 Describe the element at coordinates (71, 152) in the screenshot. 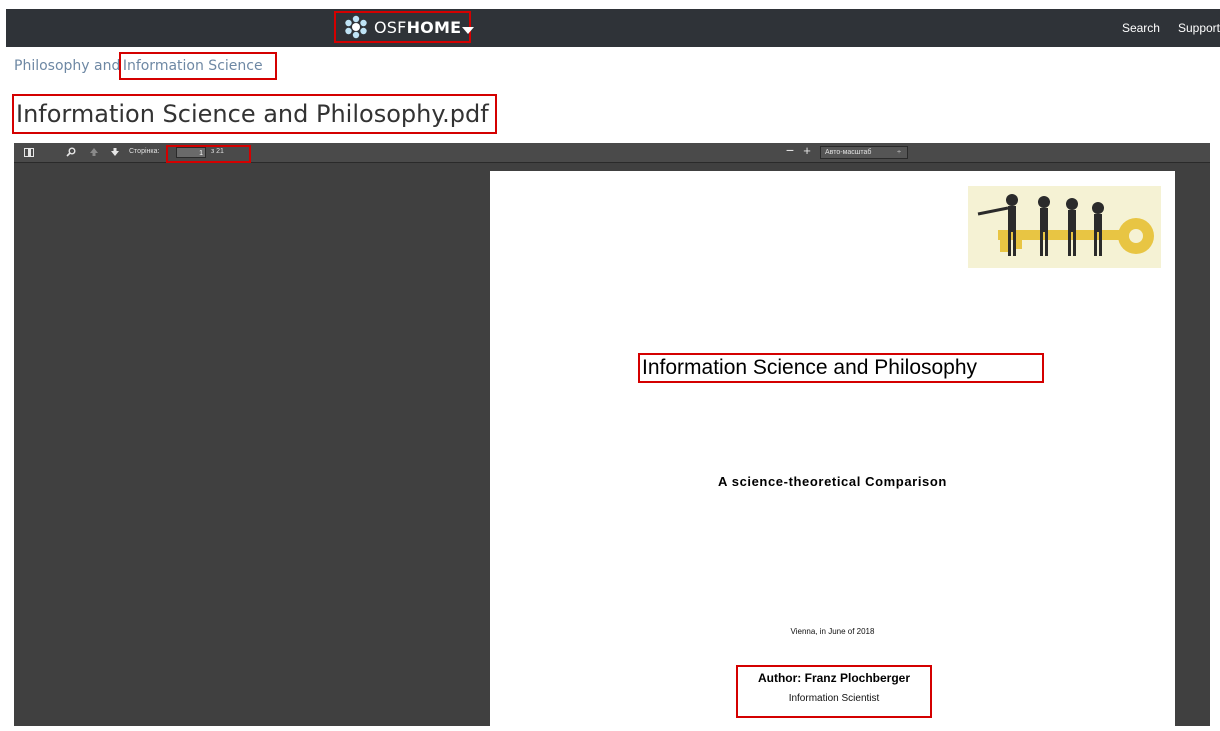

I see `search-icon` at that location.